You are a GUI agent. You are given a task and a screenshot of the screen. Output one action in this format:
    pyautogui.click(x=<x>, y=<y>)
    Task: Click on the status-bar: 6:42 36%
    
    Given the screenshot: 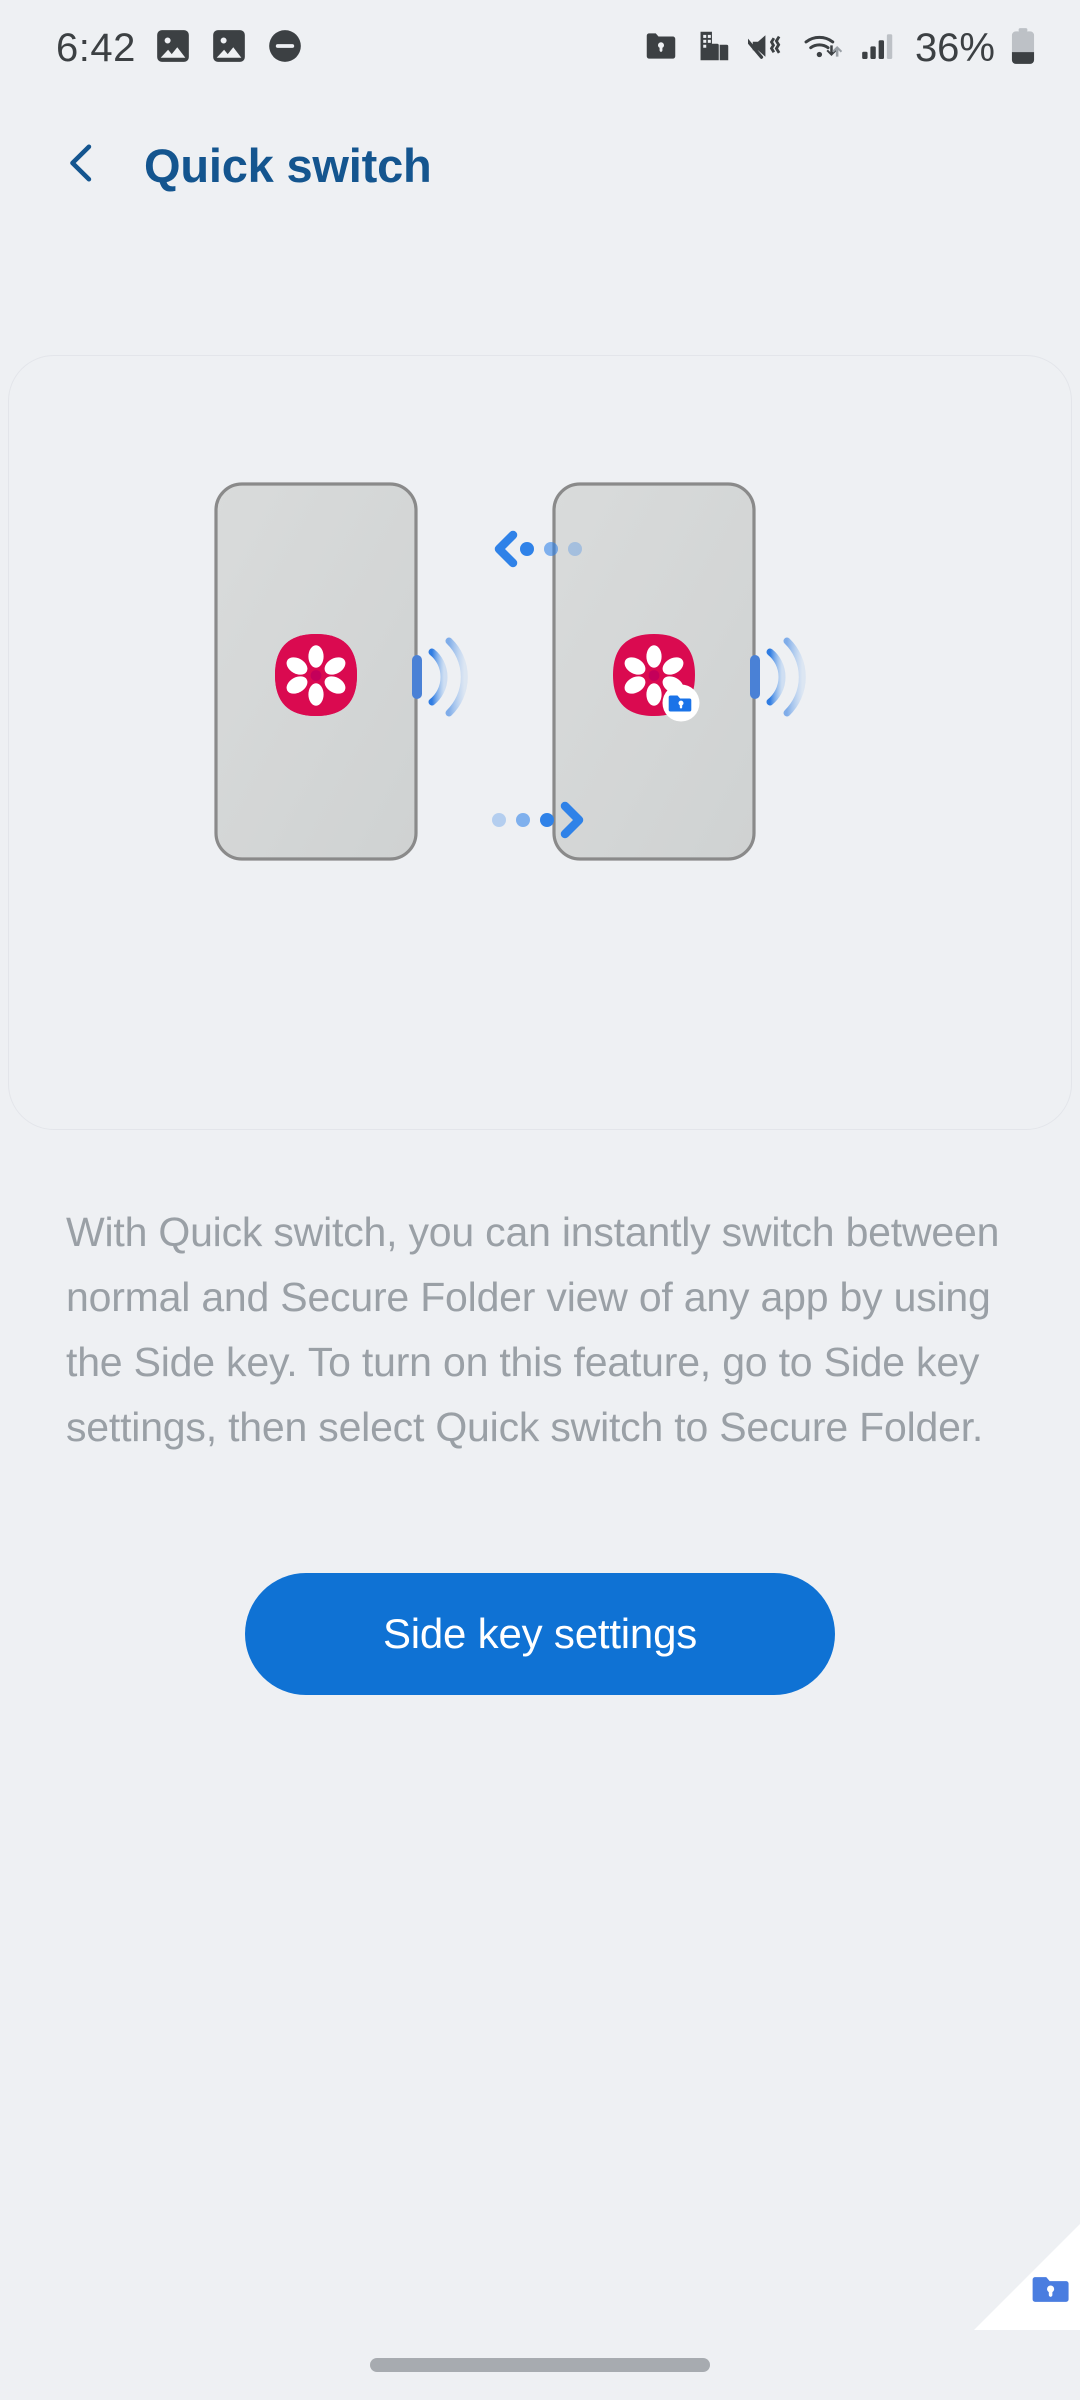 What is the action you would take?
    pyautogui.click(x=540, y=48)
    